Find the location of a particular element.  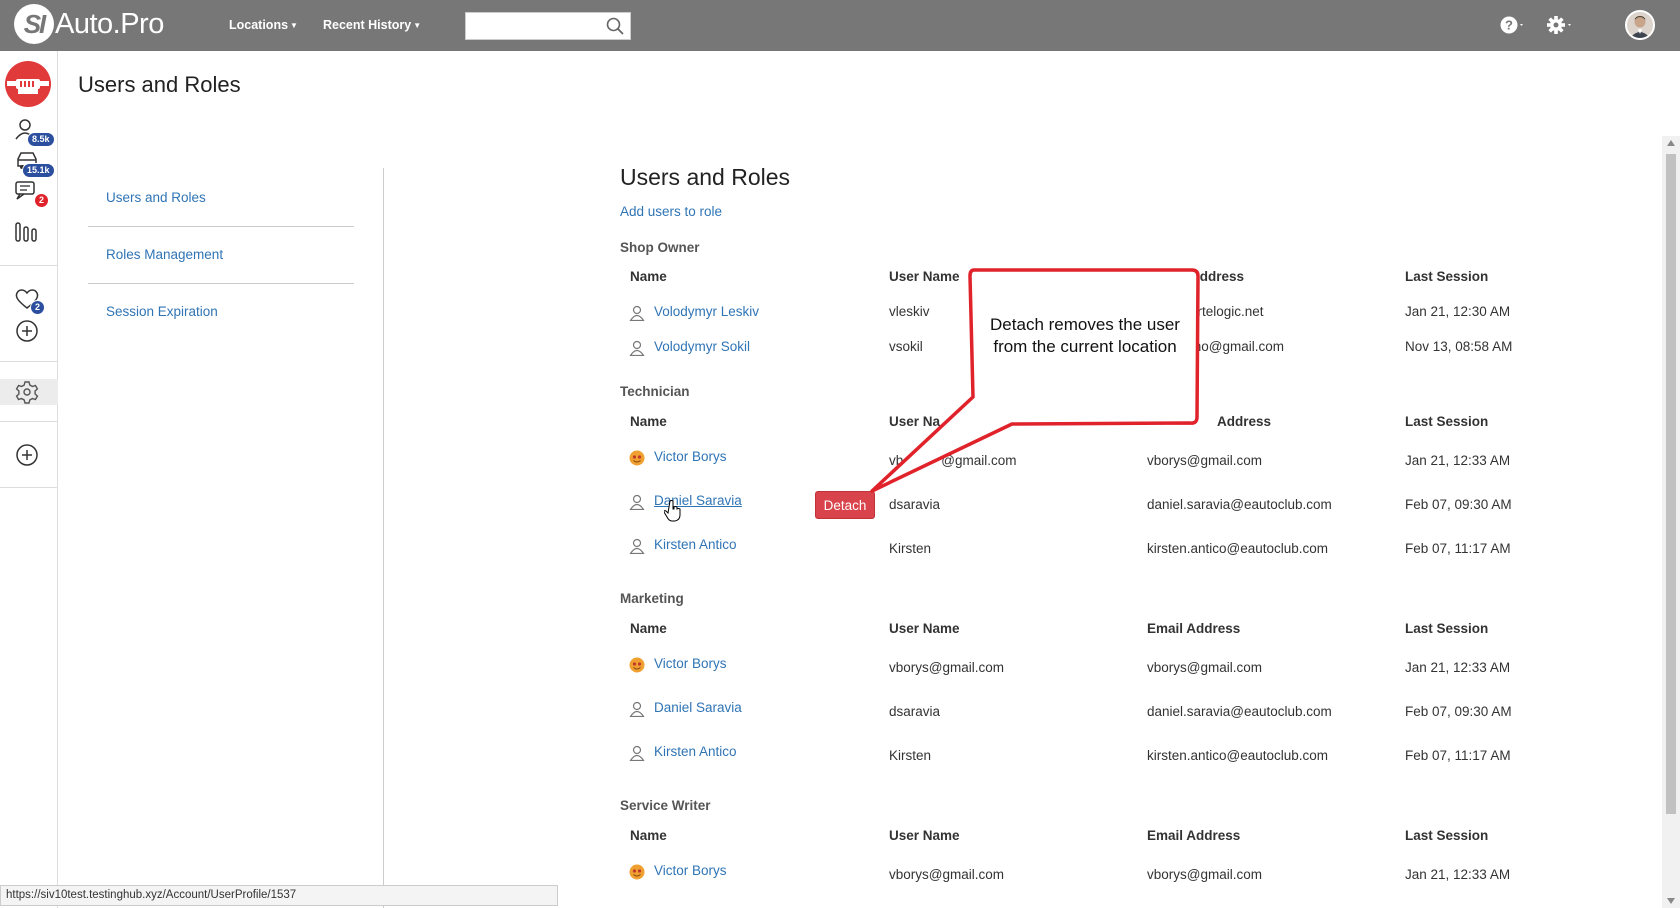

user-email: daniel.saravia@eautoclub.com is located at coordinates (1239, 711).